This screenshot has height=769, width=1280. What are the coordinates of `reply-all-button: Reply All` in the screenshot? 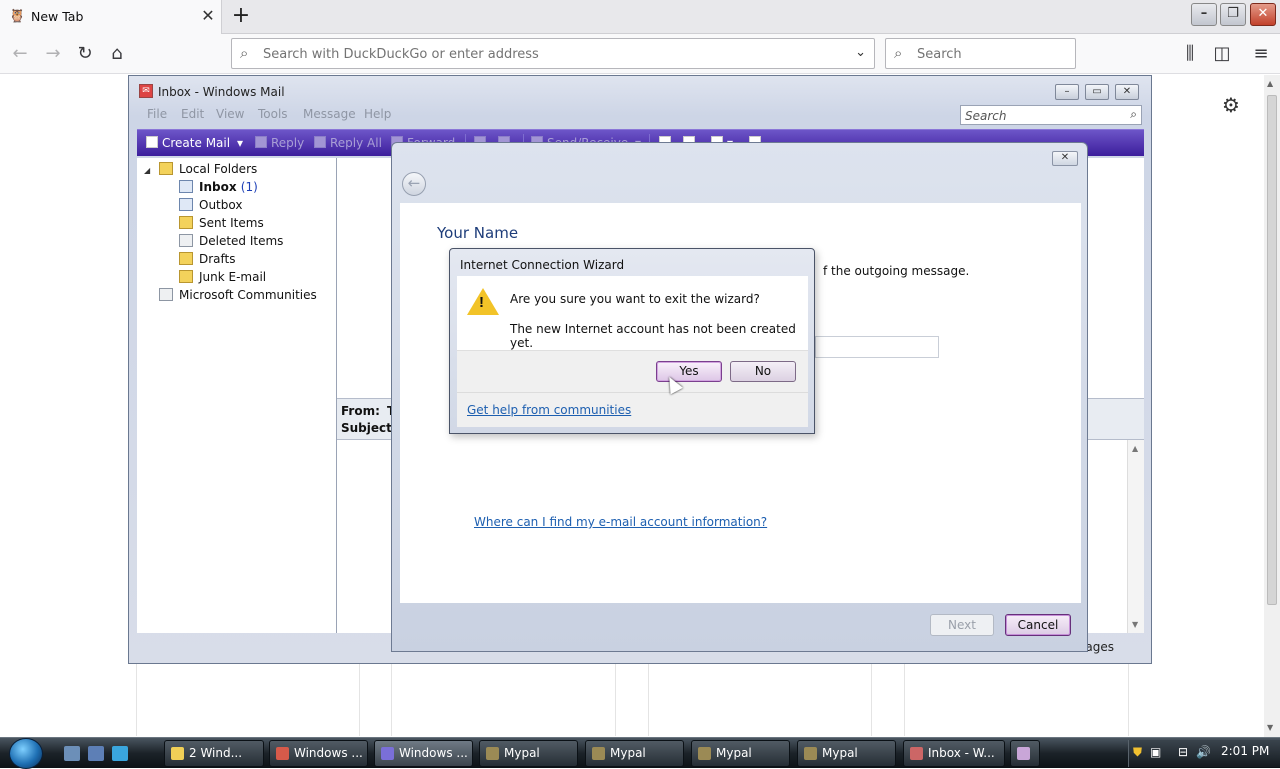 It's located at (348, 143).